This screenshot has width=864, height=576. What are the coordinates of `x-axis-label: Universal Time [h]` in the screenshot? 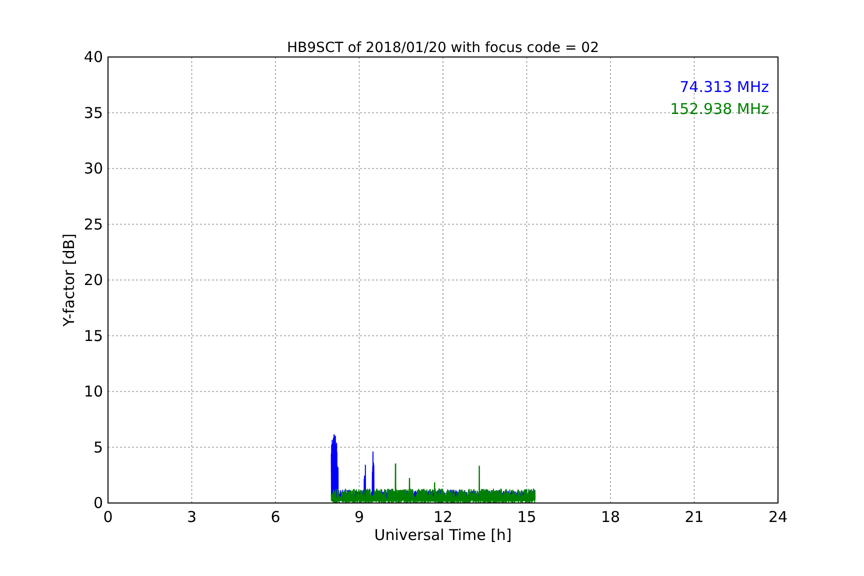 It's located at (443, 535).